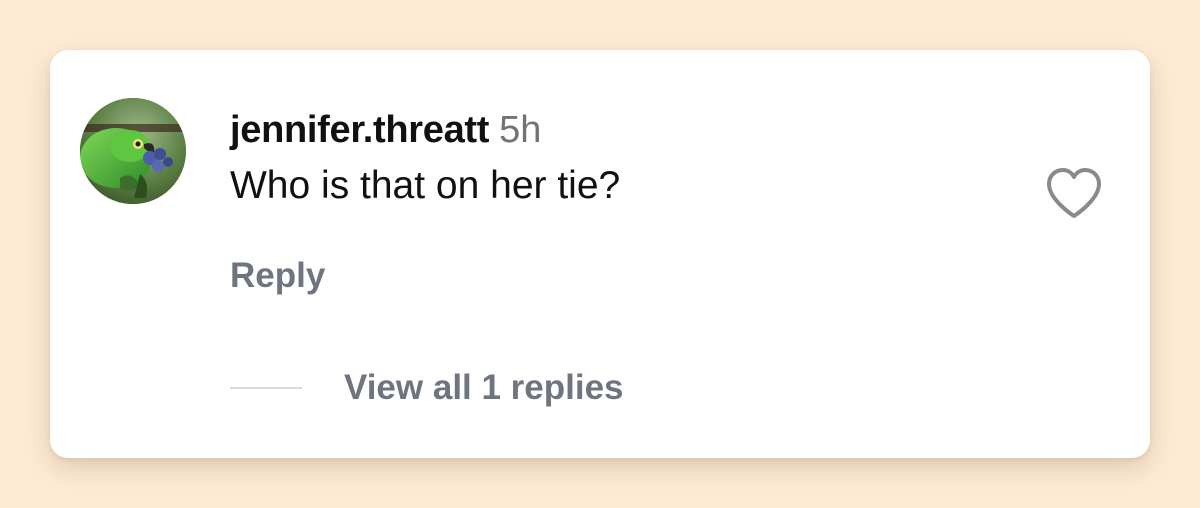 The height and width of the screenshot is (508, 1200). What do you see at coordinates (266, 388) in the screenshot?
I see `replies-divider-line` at bounding box center [266, 388].